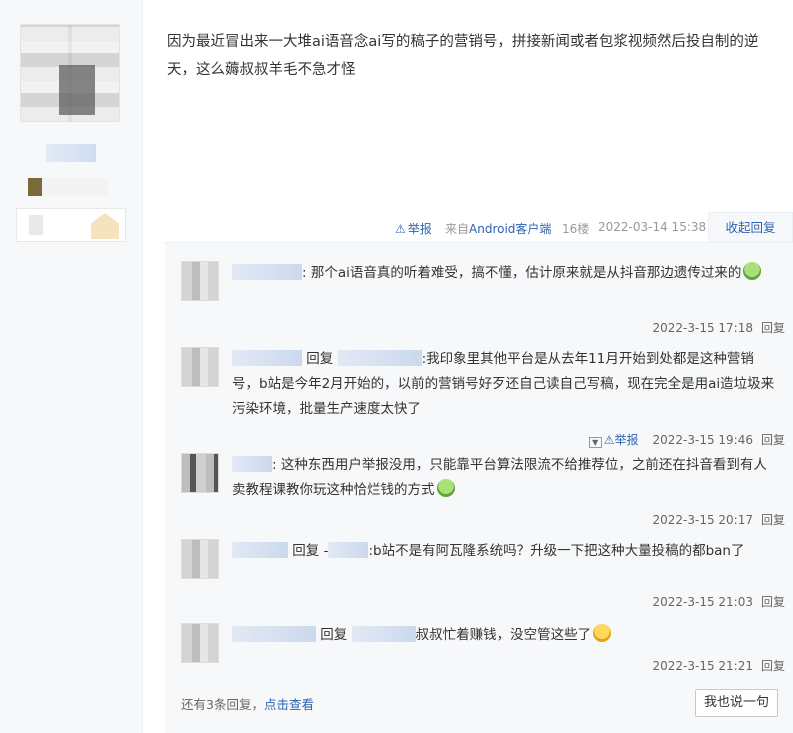 This screenshot has height=733, width=793. What do you see at coordinates (702, 440) in the screenshot?
I see `reply-time: 2022-3-15 19:46` at bounding box center [702, 440].